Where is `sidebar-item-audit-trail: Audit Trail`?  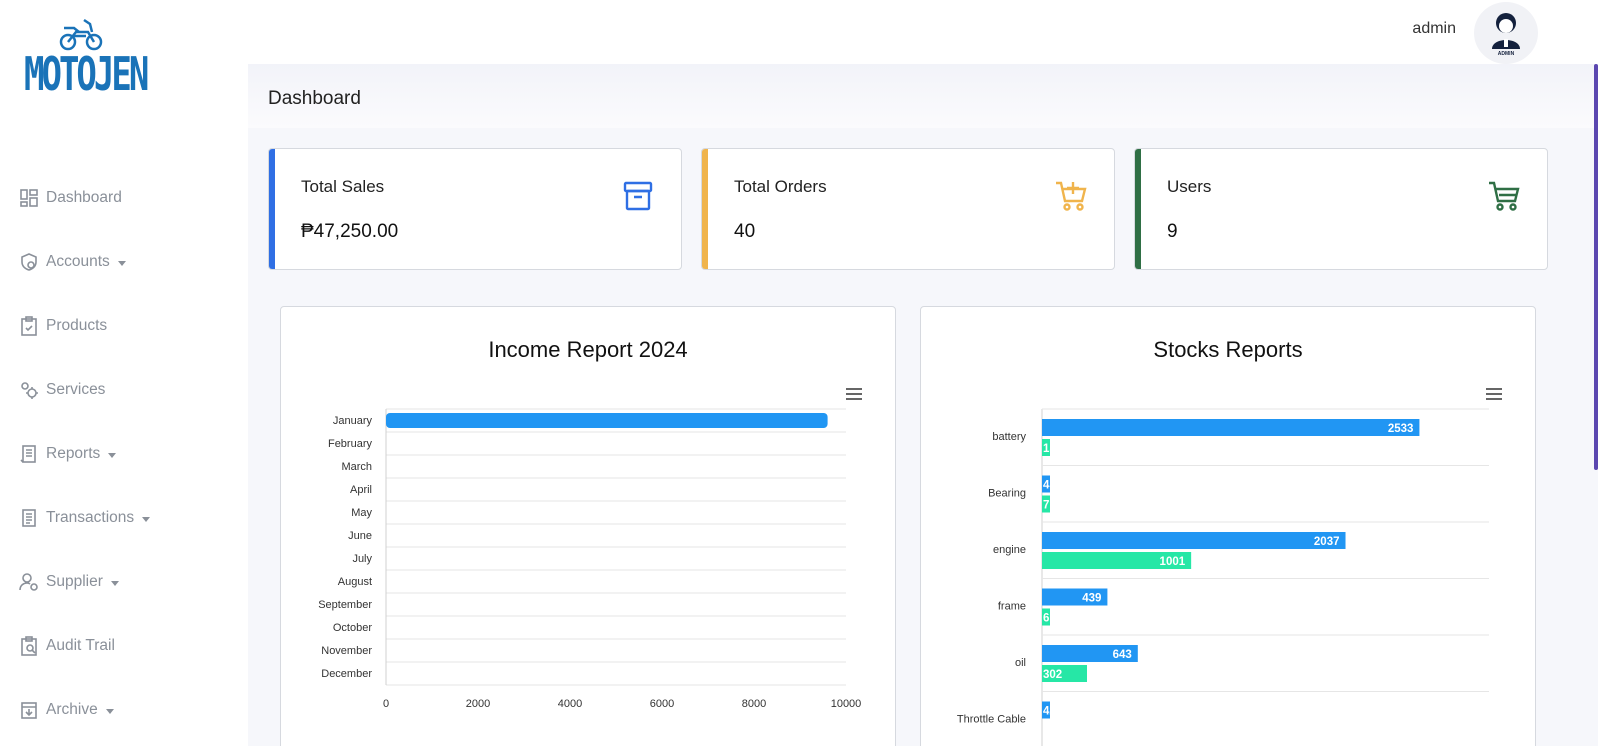 sidebar-item-audit-trail: Audit Trail is located at coordinates (84, 646).